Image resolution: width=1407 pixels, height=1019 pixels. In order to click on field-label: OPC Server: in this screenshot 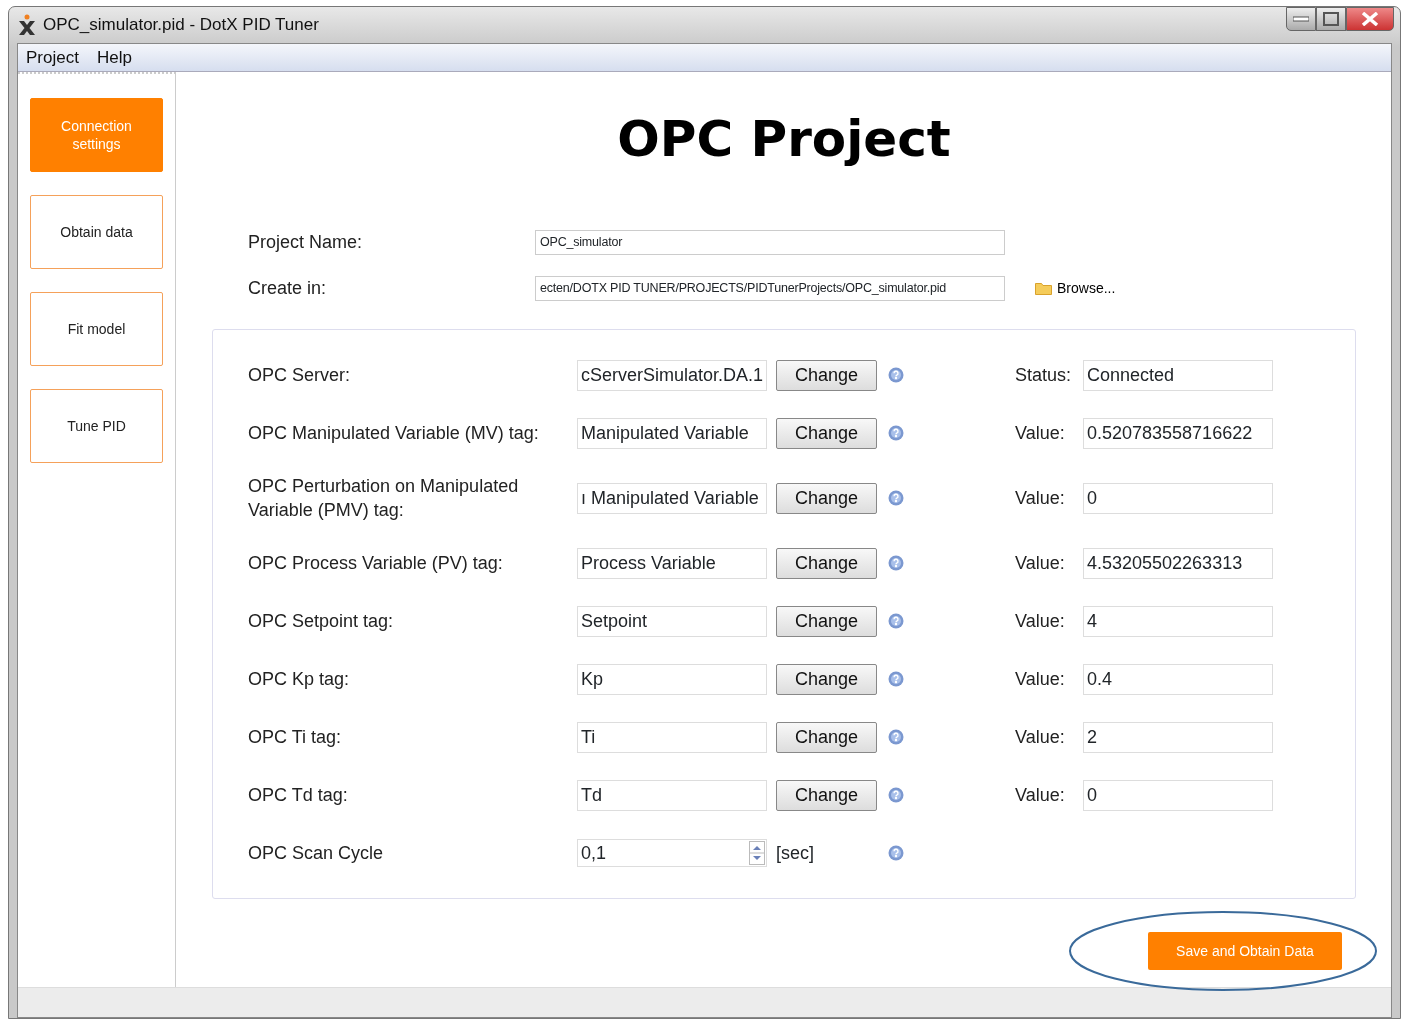, I will do `click(300, 375)`.